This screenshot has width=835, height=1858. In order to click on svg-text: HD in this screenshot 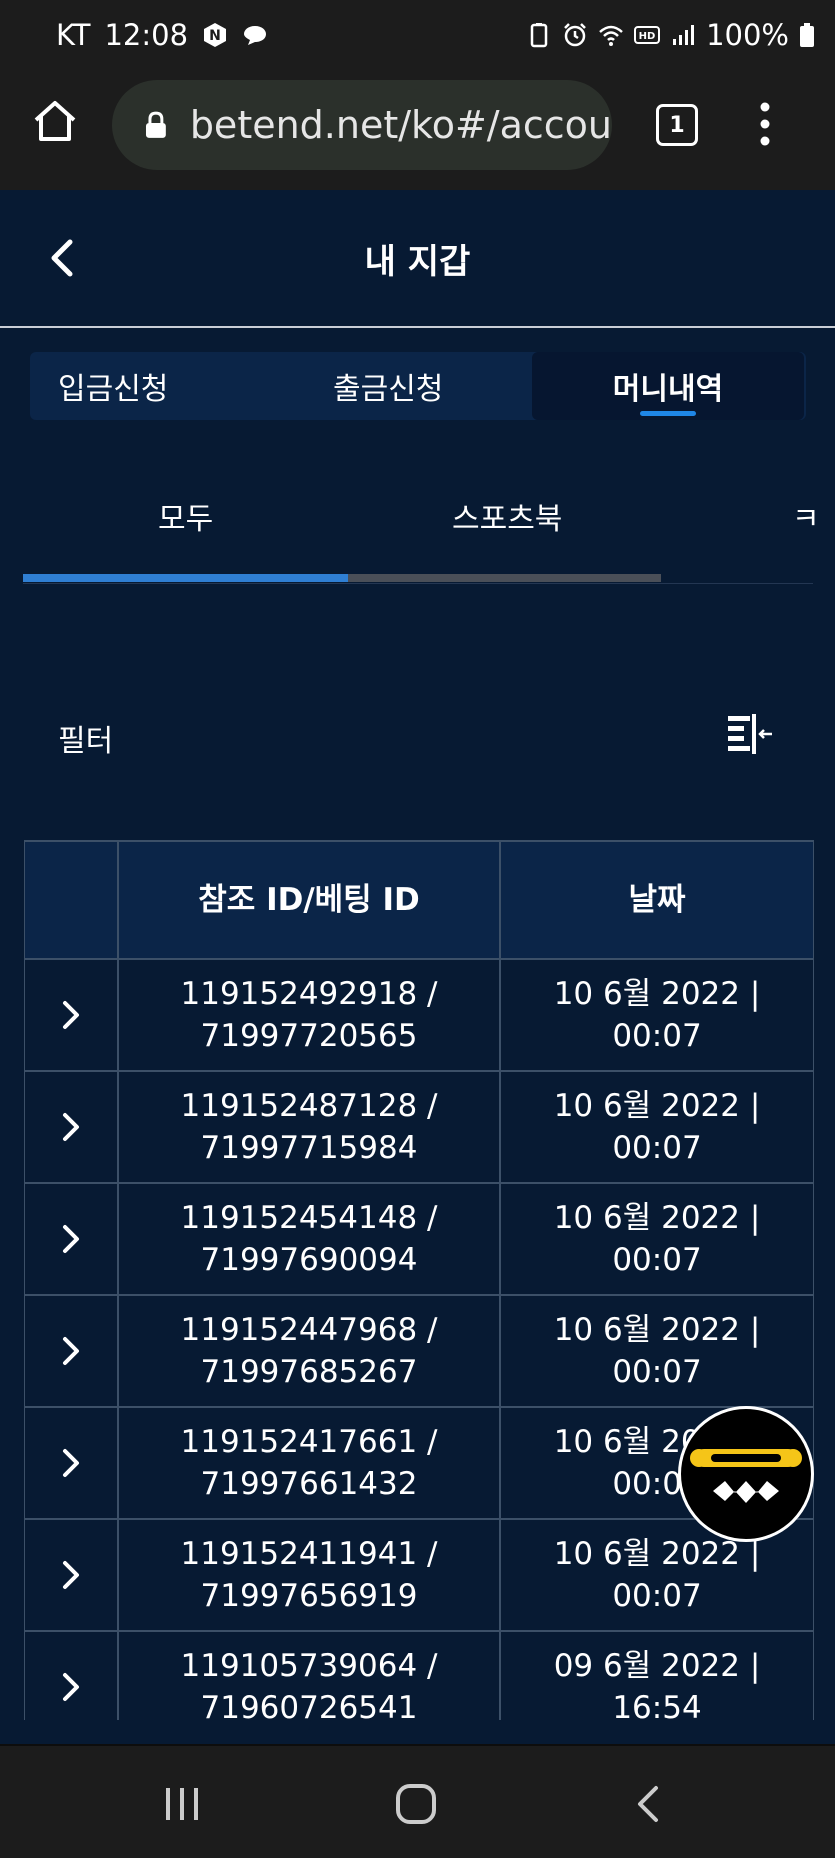, I will do `click(647, 36)`.